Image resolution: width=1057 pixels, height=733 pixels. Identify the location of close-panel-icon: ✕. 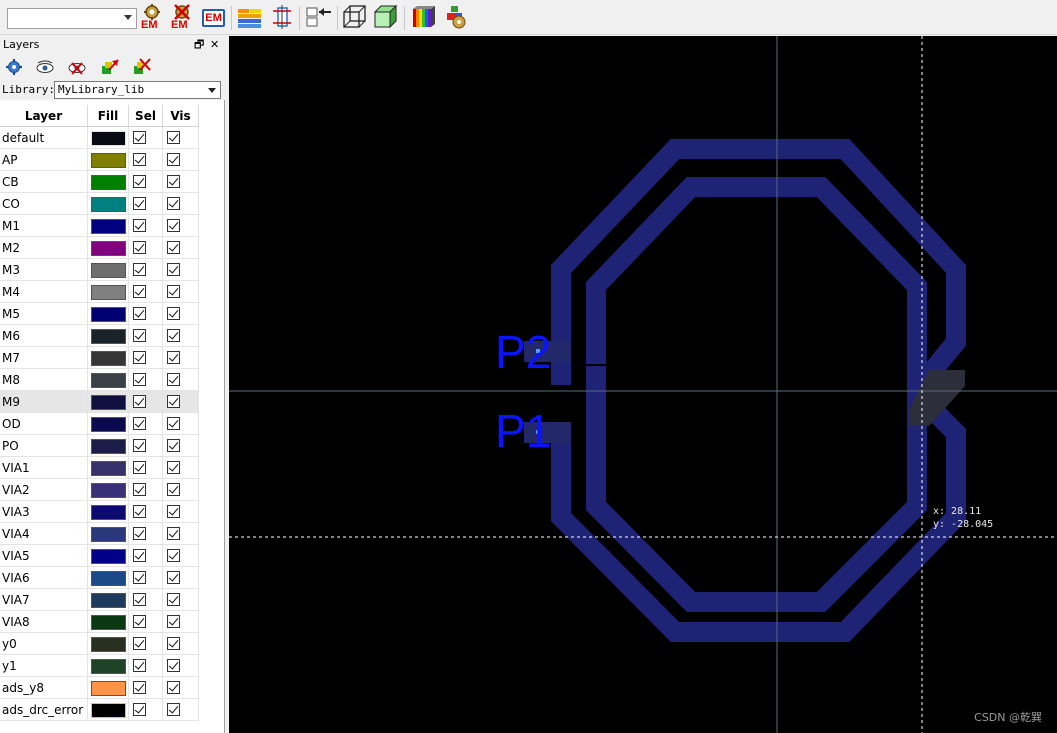
(214, 45).